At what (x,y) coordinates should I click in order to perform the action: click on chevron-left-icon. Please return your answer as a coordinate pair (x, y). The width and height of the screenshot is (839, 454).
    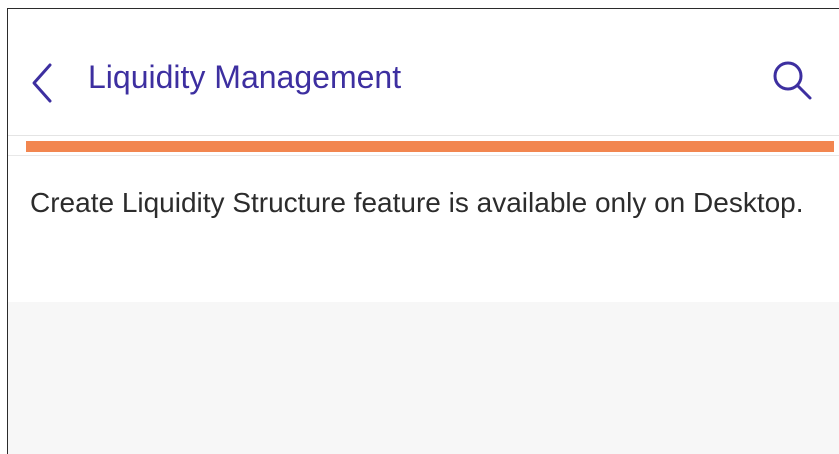
    Looking at the image, I should click on (42, 83).